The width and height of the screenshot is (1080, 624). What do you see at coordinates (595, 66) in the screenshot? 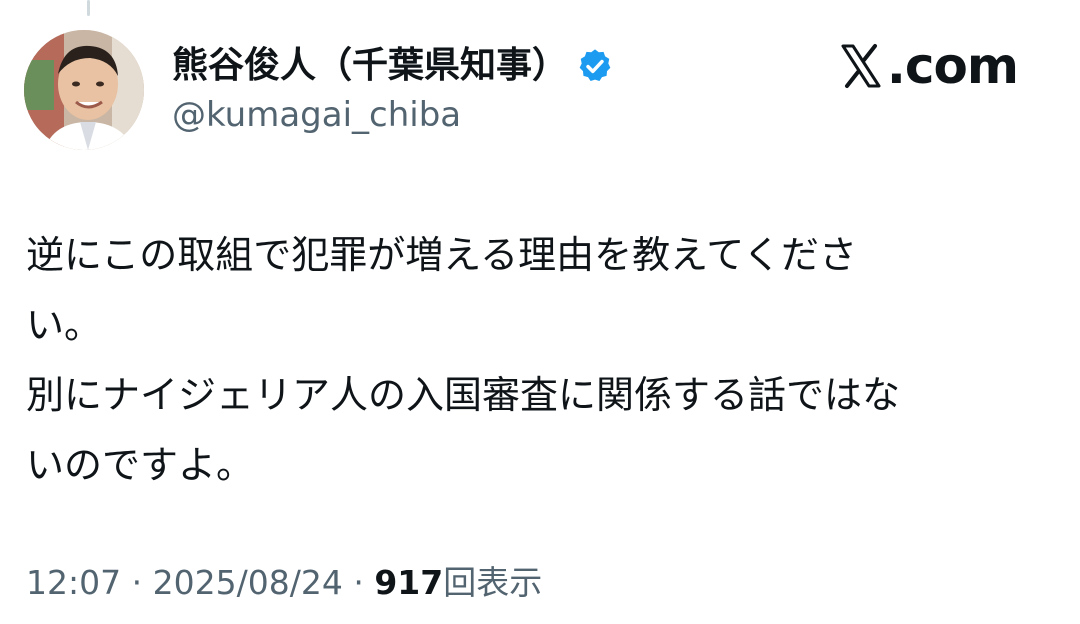
I see `verified-badge-icon` at bounding box center [595, 66].